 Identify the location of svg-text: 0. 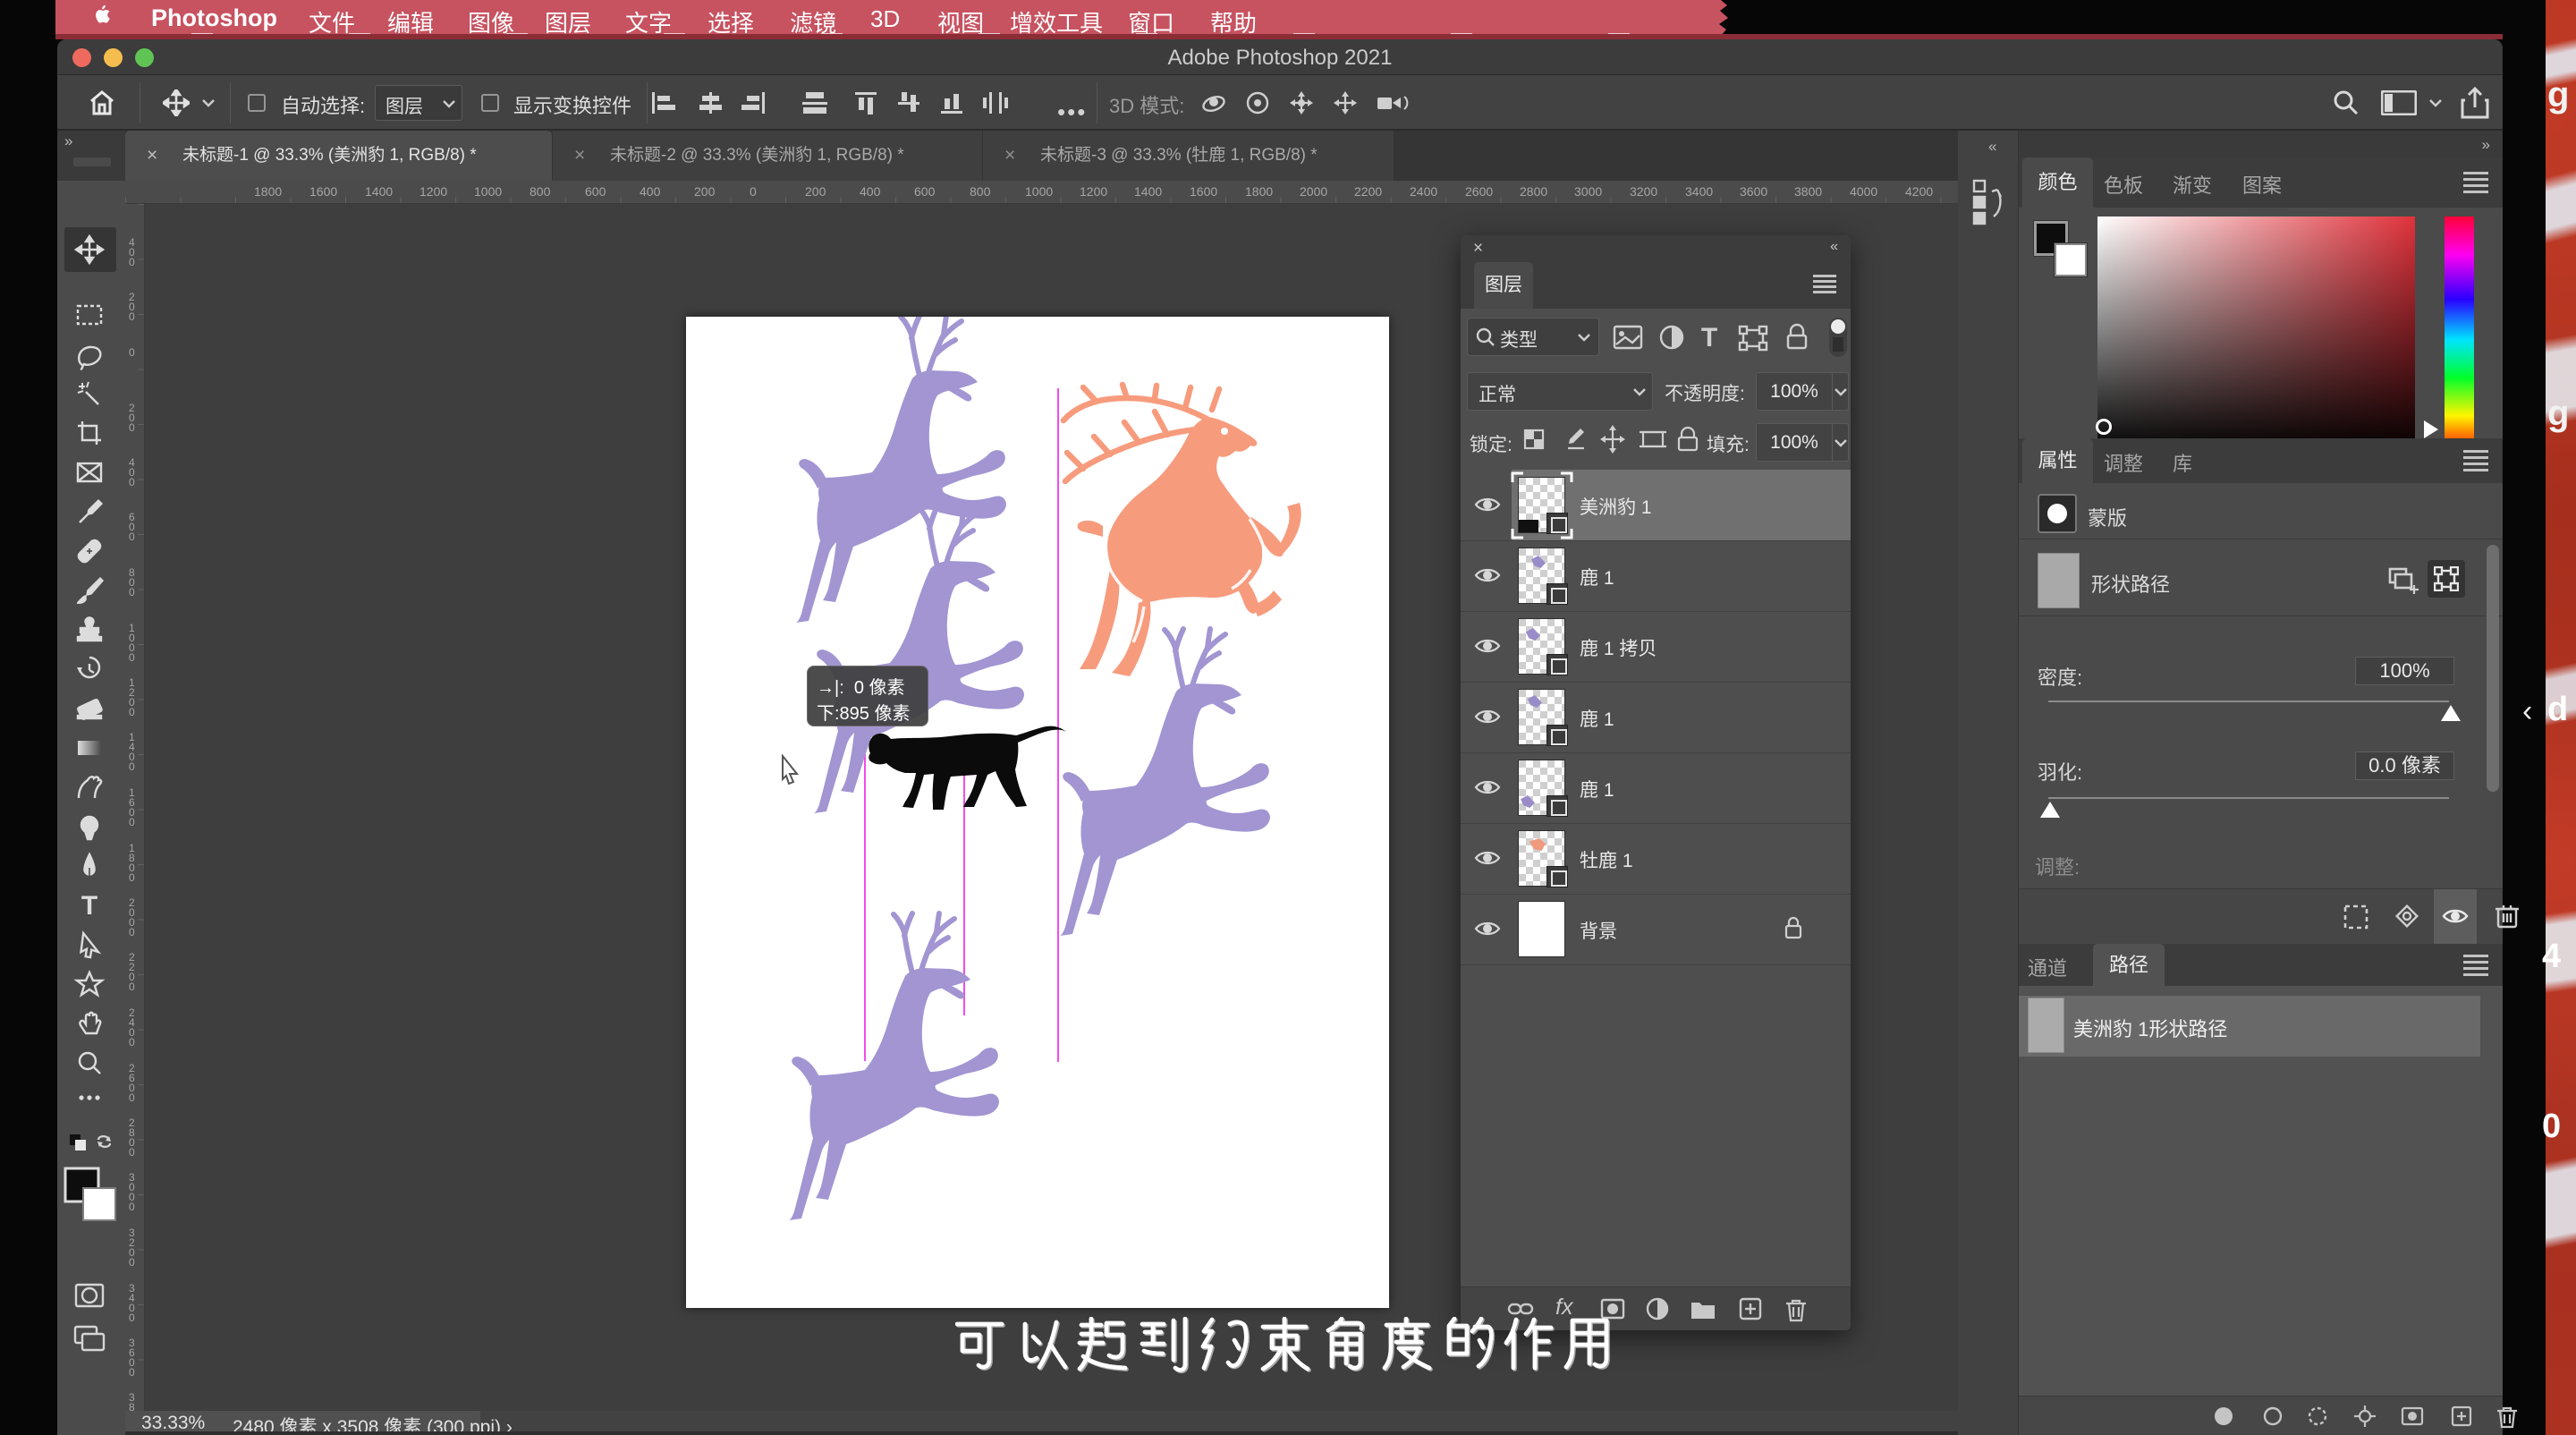
(132, 352).